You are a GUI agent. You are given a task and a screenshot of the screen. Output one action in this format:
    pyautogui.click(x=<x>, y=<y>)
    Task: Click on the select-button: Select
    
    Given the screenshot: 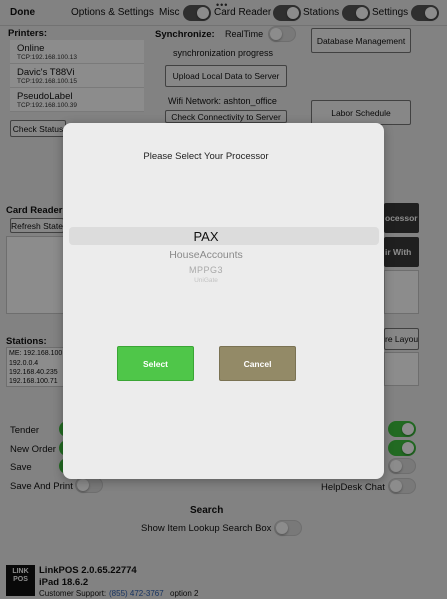 What is the action you would take?
    pyautogui.click(x=155, y=363)
    